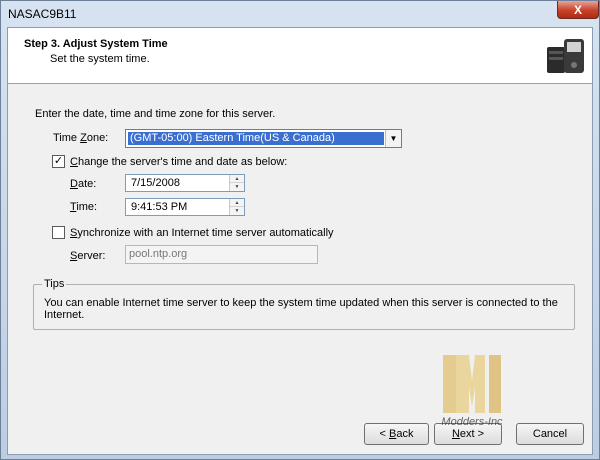 The height and width of the screenshot is (460, 600). Describe the element at coordinates (54, 284) in the screenshot. I see `tips-legend: Tips` at that location.